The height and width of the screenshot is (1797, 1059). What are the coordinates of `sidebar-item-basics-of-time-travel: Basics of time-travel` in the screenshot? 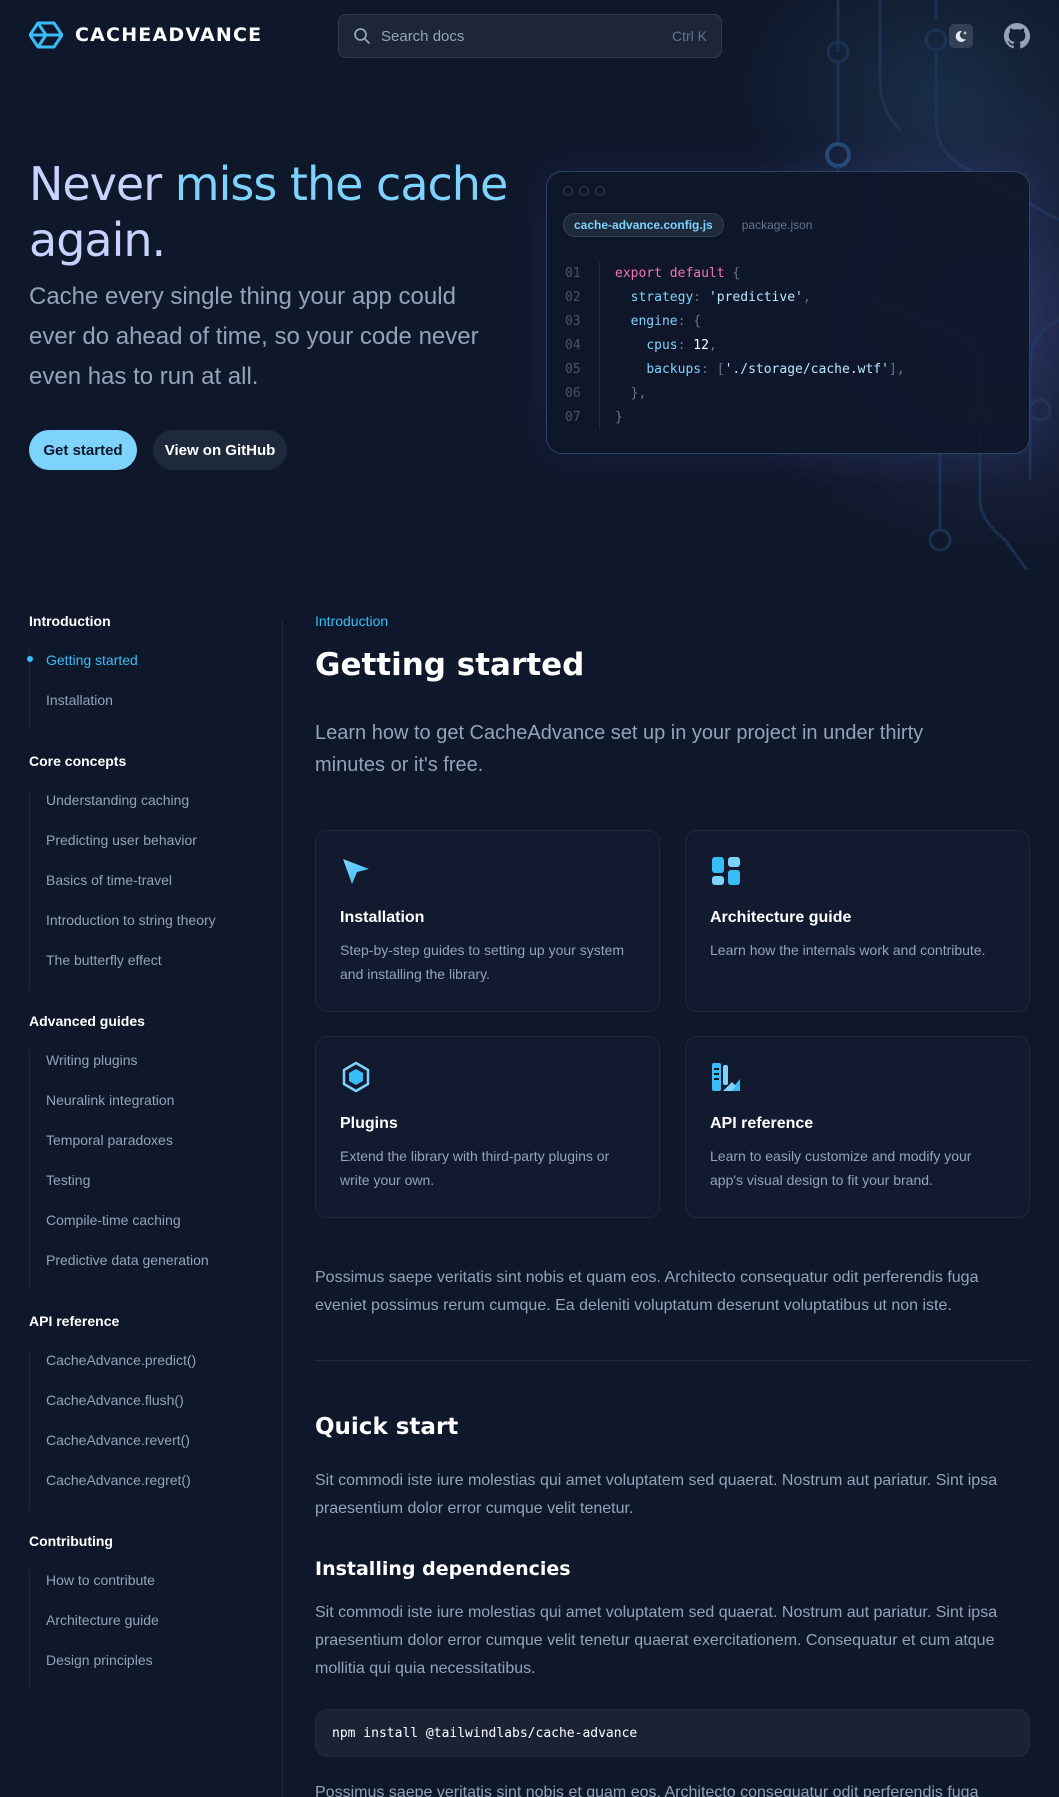 It's located at (144, 890).